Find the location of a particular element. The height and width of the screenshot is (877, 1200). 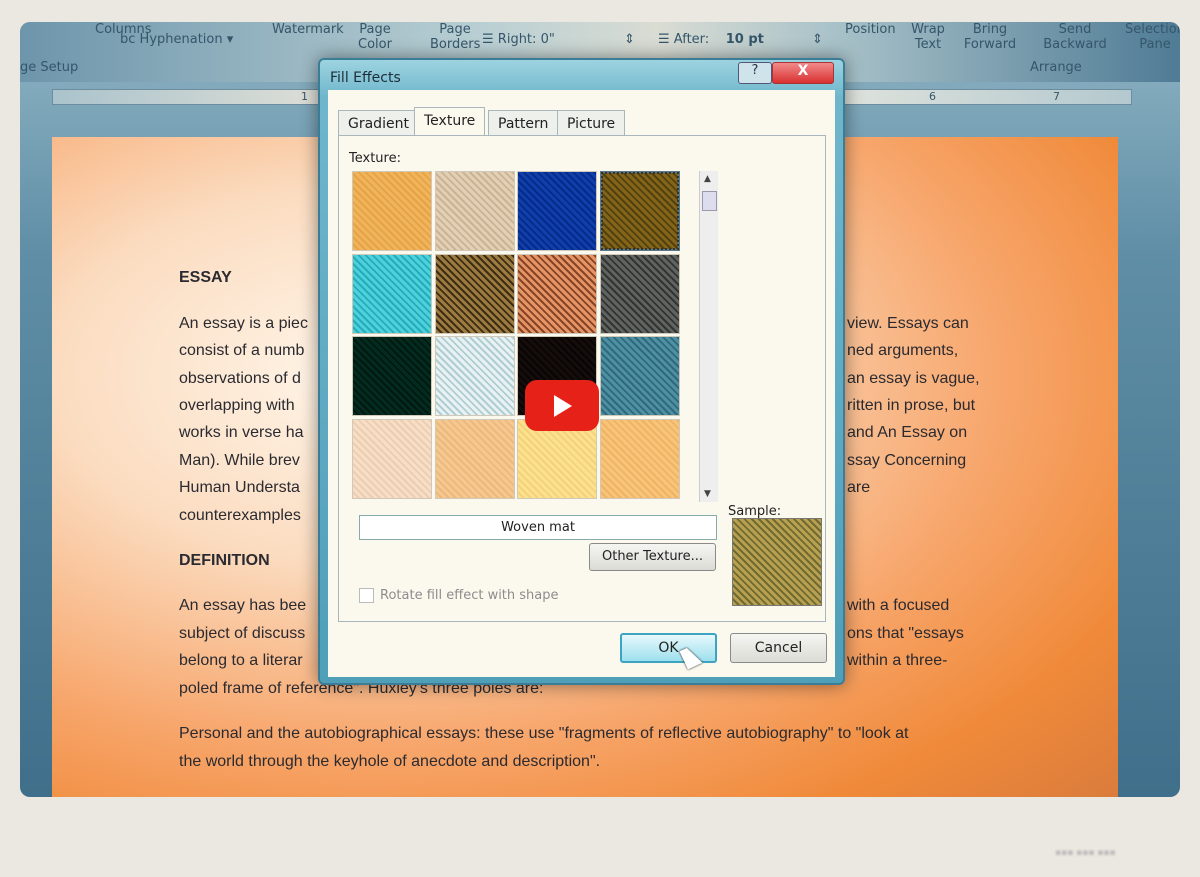

texture-water-droplets is located at coordinates (392, 293).